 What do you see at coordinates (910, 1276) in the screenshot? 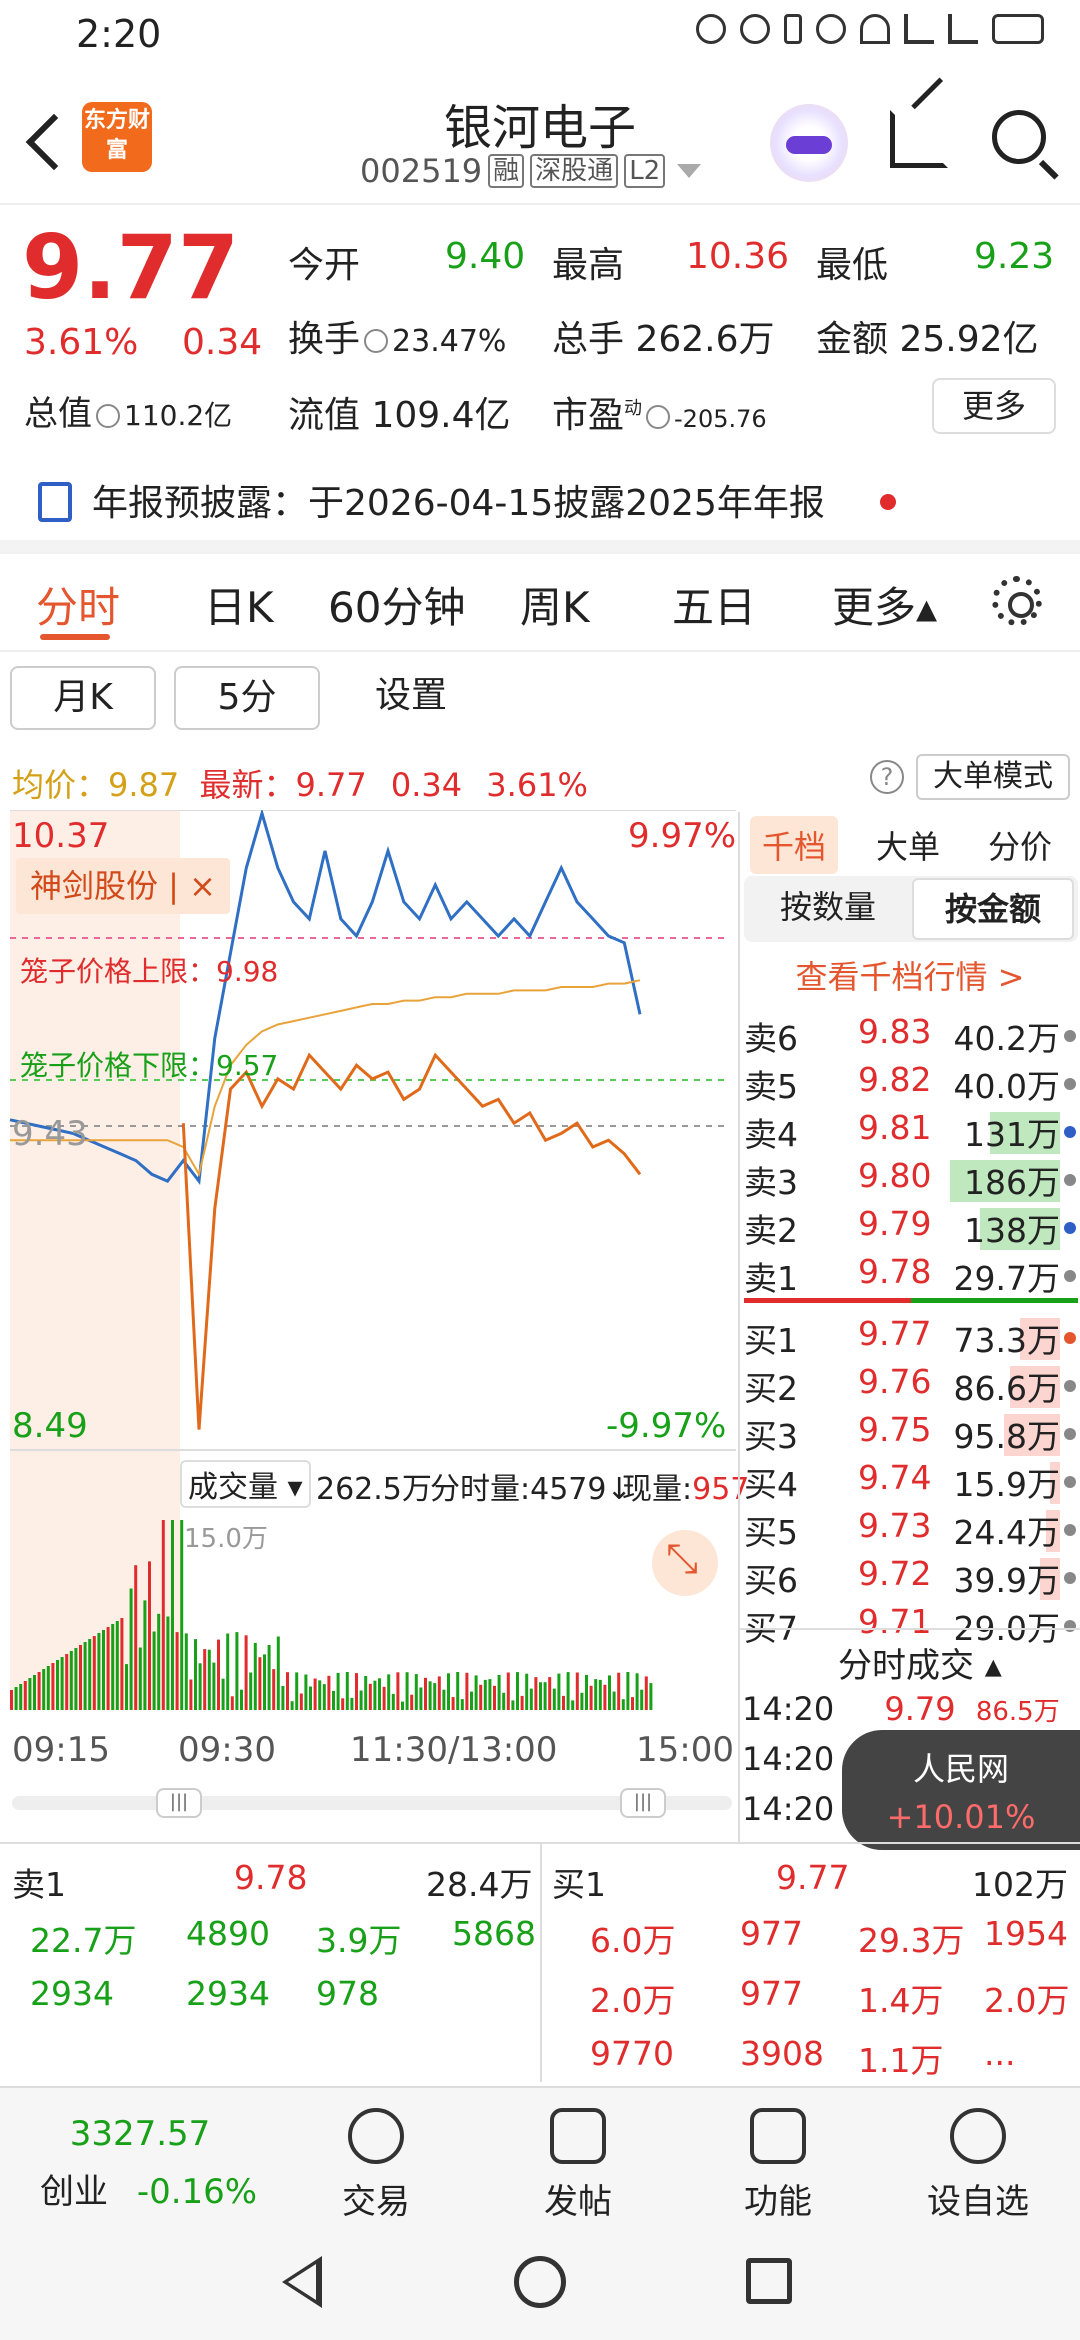
I see `ask-row: 卖1 9.78 29.7万` at bounding box center [910, 1276].